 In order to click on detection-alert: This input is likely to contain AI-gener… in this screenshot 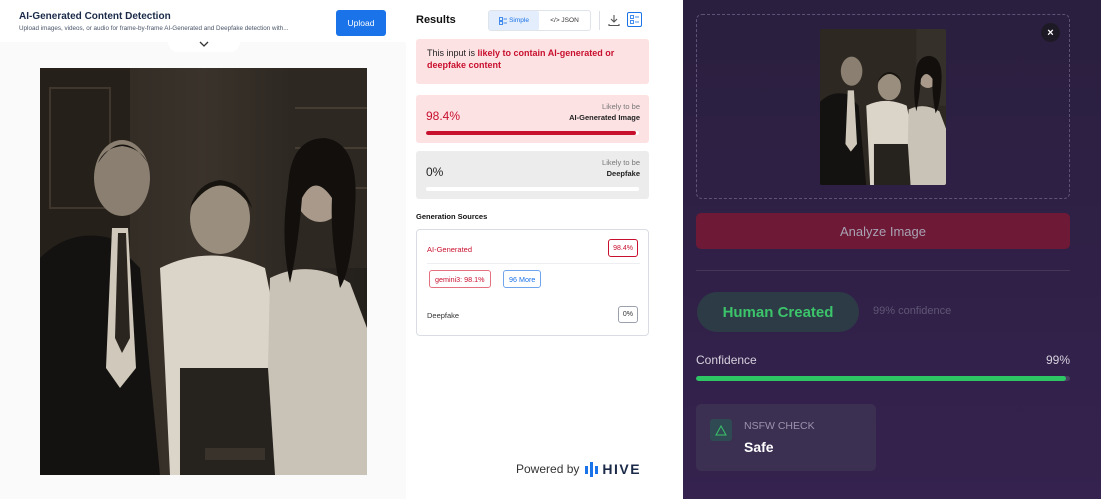, I will do `click(532, 61)`.